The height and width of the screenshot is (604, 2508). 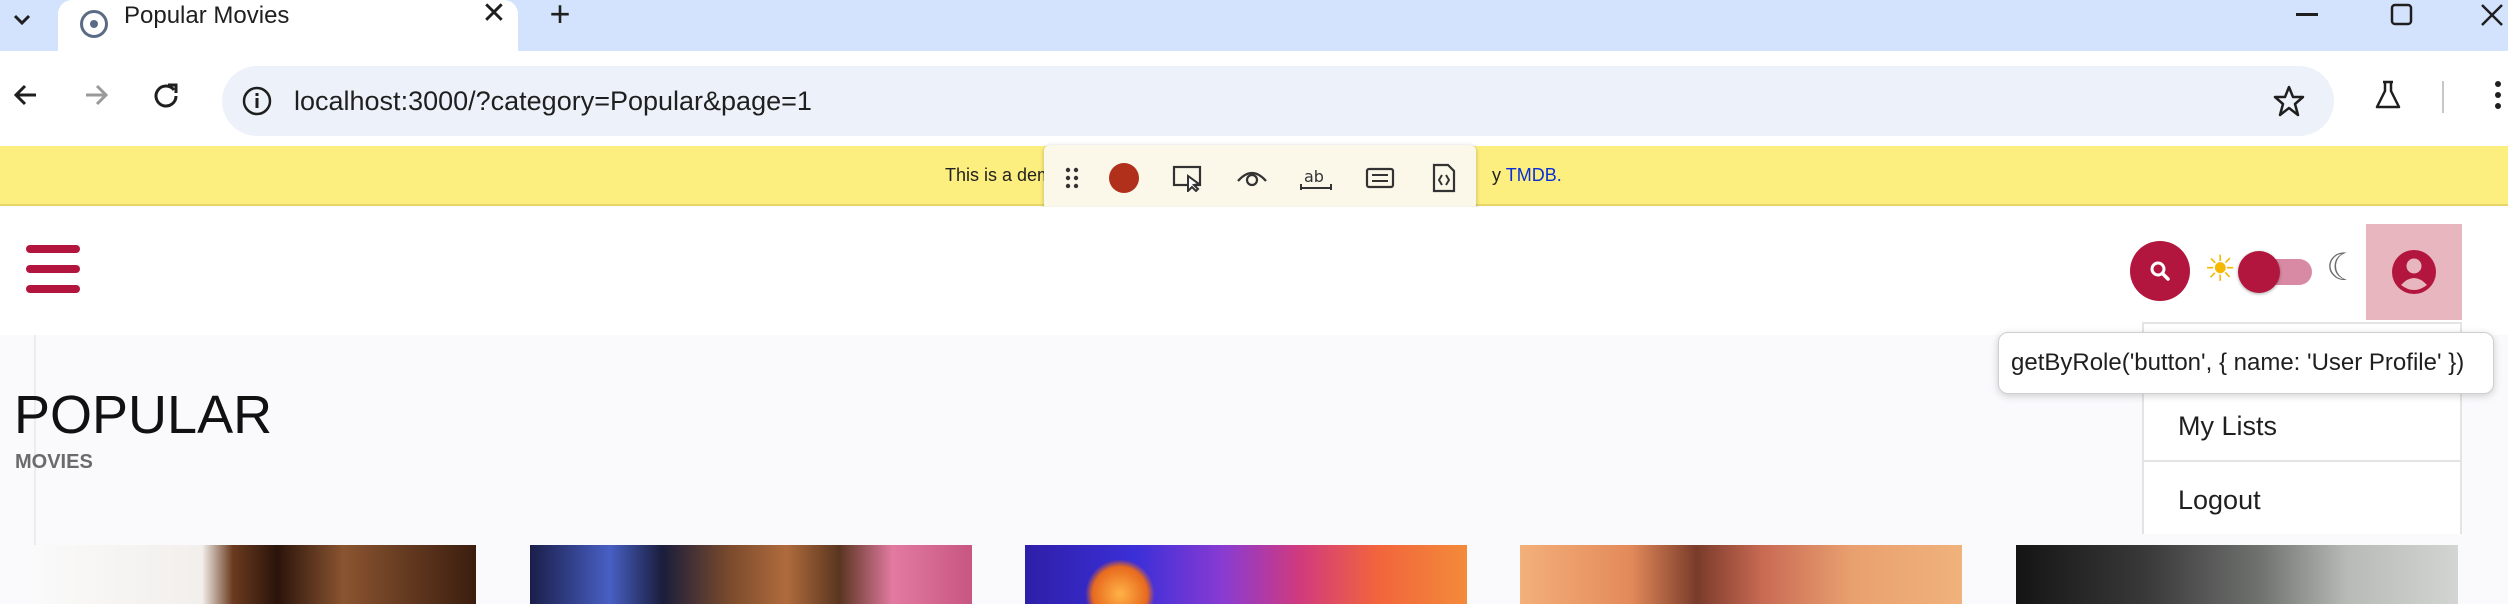 I want to click on theme-toggle-thumb, so click(x=2259, y=272).